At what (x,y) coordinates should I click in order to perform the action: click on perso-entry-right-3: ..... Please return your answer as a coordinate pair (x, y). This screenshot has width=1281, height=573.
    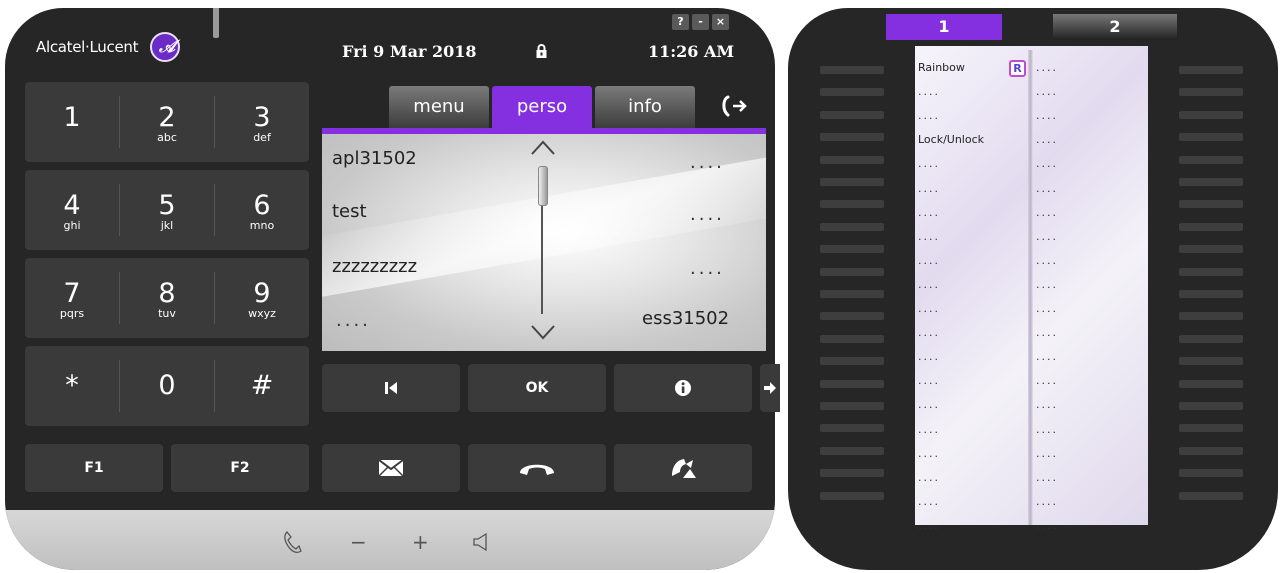
    Looking at the image, I should click on (707, 268).